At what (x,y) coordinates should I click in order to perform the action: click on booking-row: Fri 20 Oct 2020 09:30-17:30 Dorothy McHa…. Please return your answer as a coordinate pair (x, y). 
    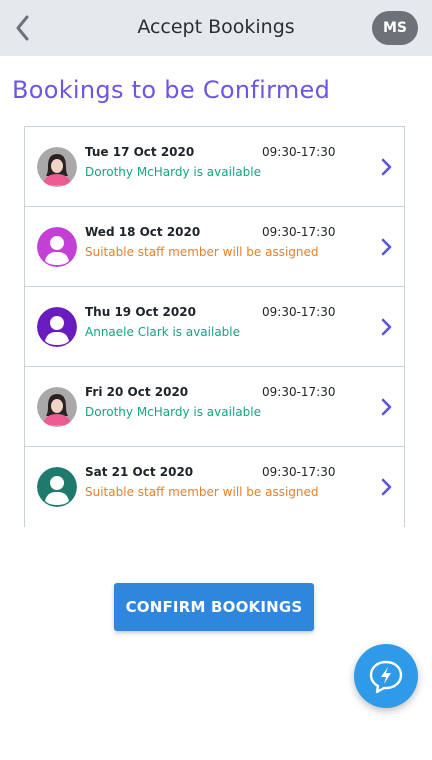
    Looking at the image, I should click on (214, 407).